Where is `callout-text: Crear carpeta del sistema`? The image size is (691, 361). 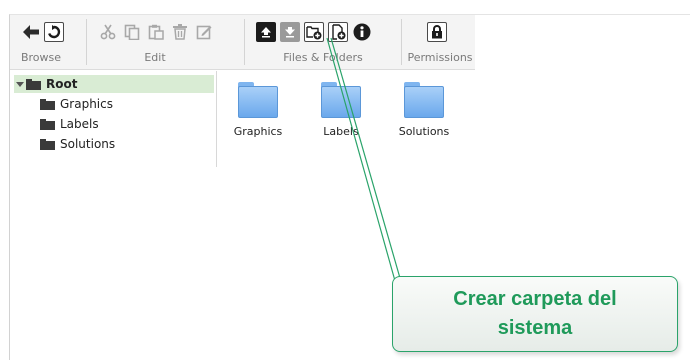
callout-text: Crear carpeta del sistema is located at coordinates (535, 313).